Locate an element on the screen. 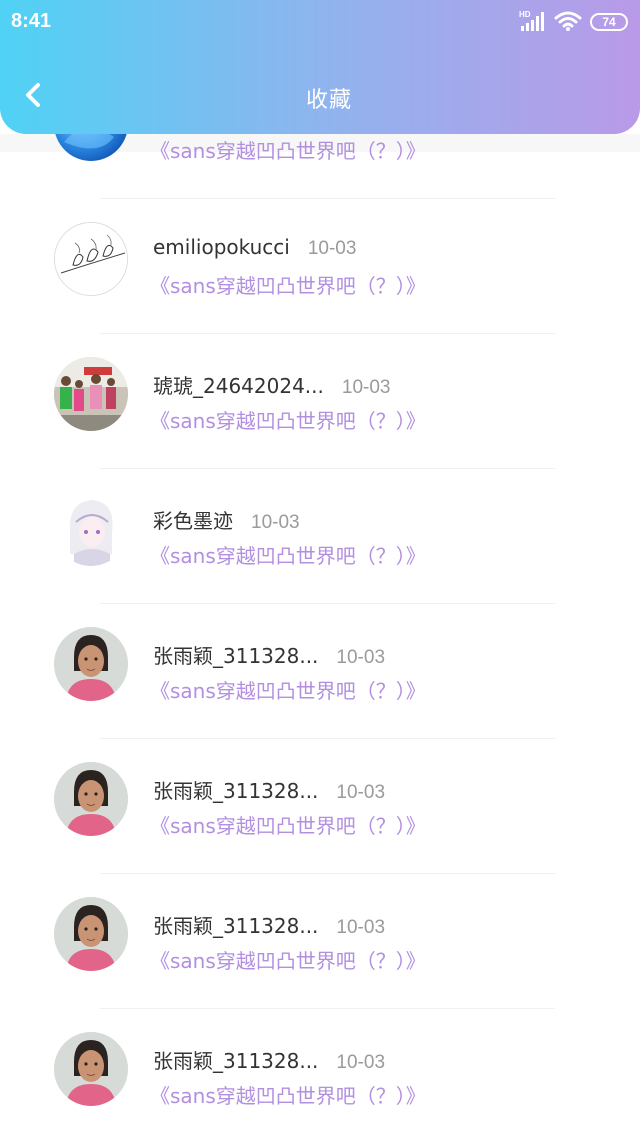 The image size is (640, 1138). list-item: 彩色墨迹 10-03 《sans穿越凹凸世界吧（？）》 is located at coordinates (320, 537).